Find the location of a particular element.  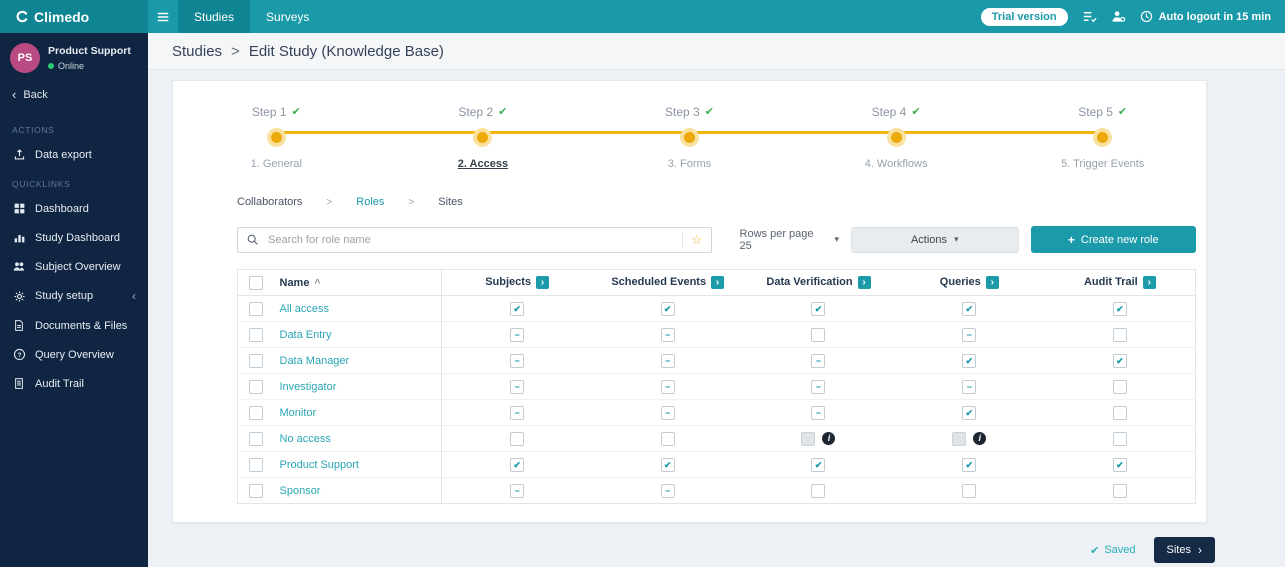

sidebar-item-query-overview: ? Query Overview is located at coordinates (74, 354).